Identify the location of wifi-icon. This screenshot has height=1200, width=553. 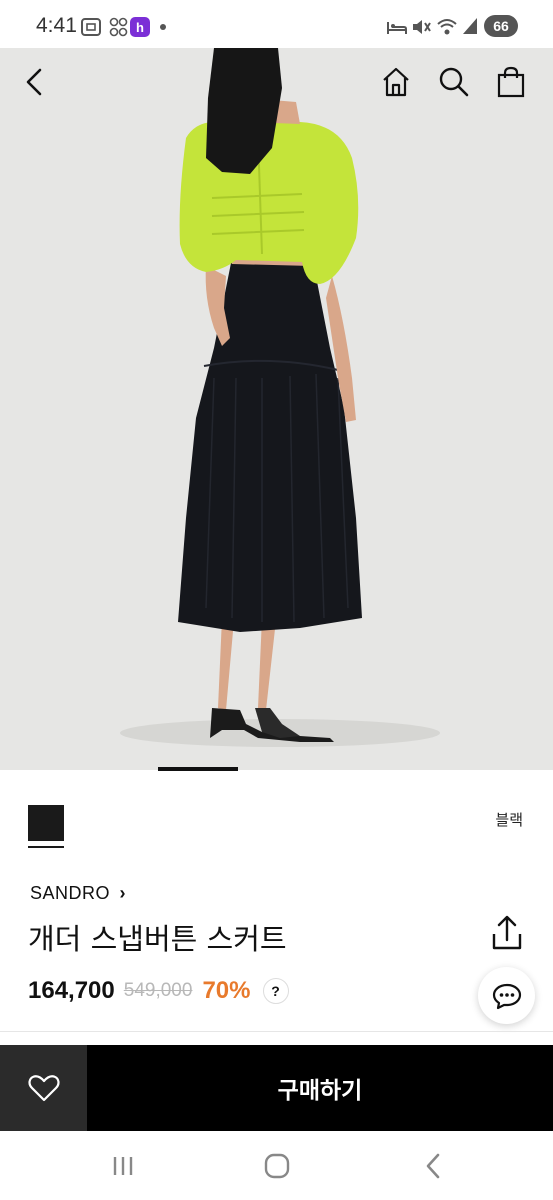
(447, 27).